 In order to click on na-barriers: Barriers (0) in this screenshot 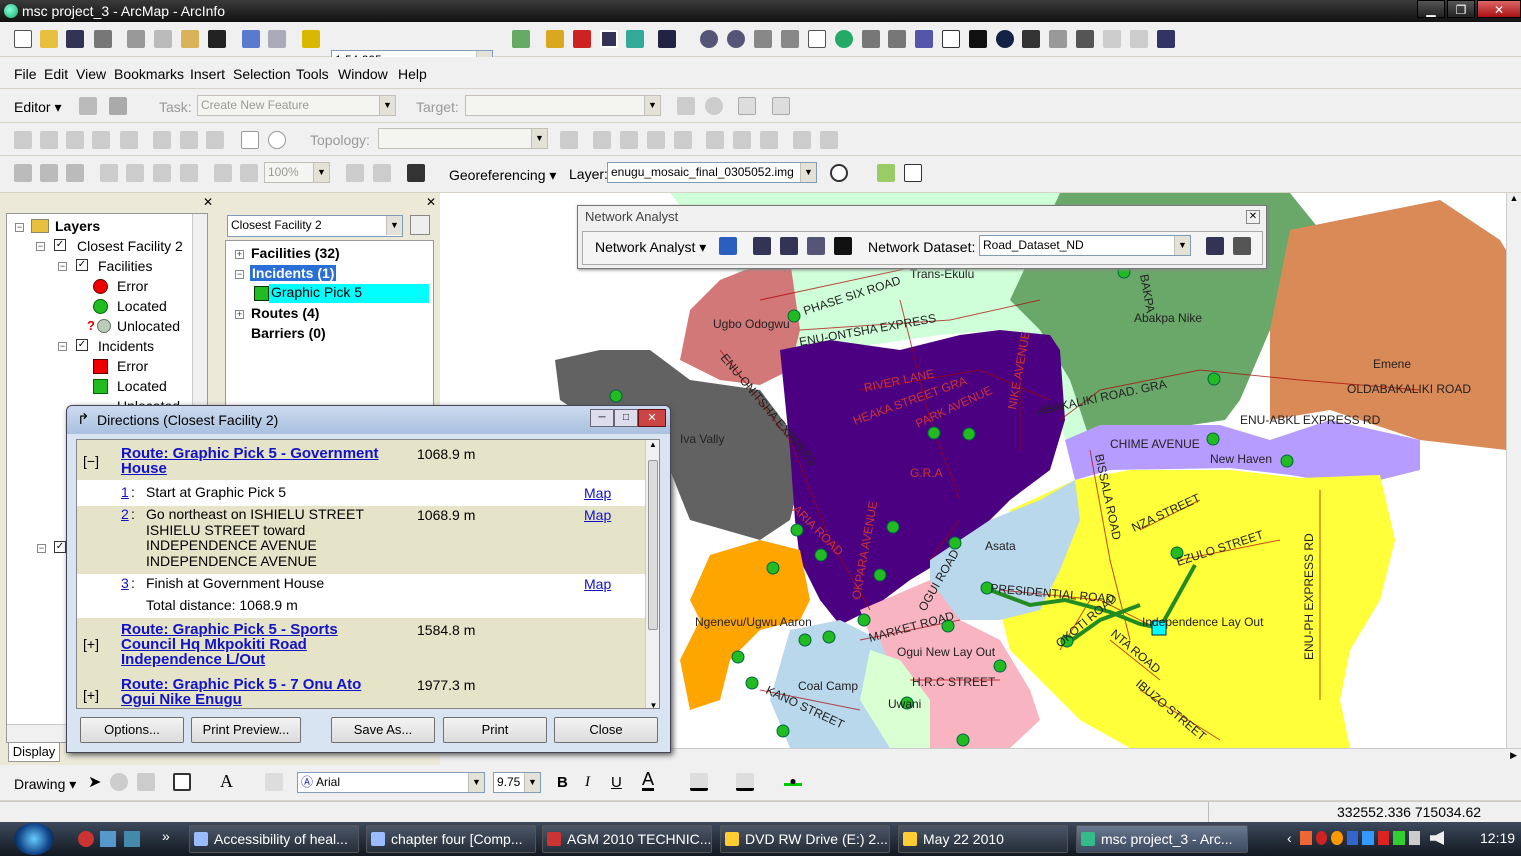, I will do `click(288, 333)`.